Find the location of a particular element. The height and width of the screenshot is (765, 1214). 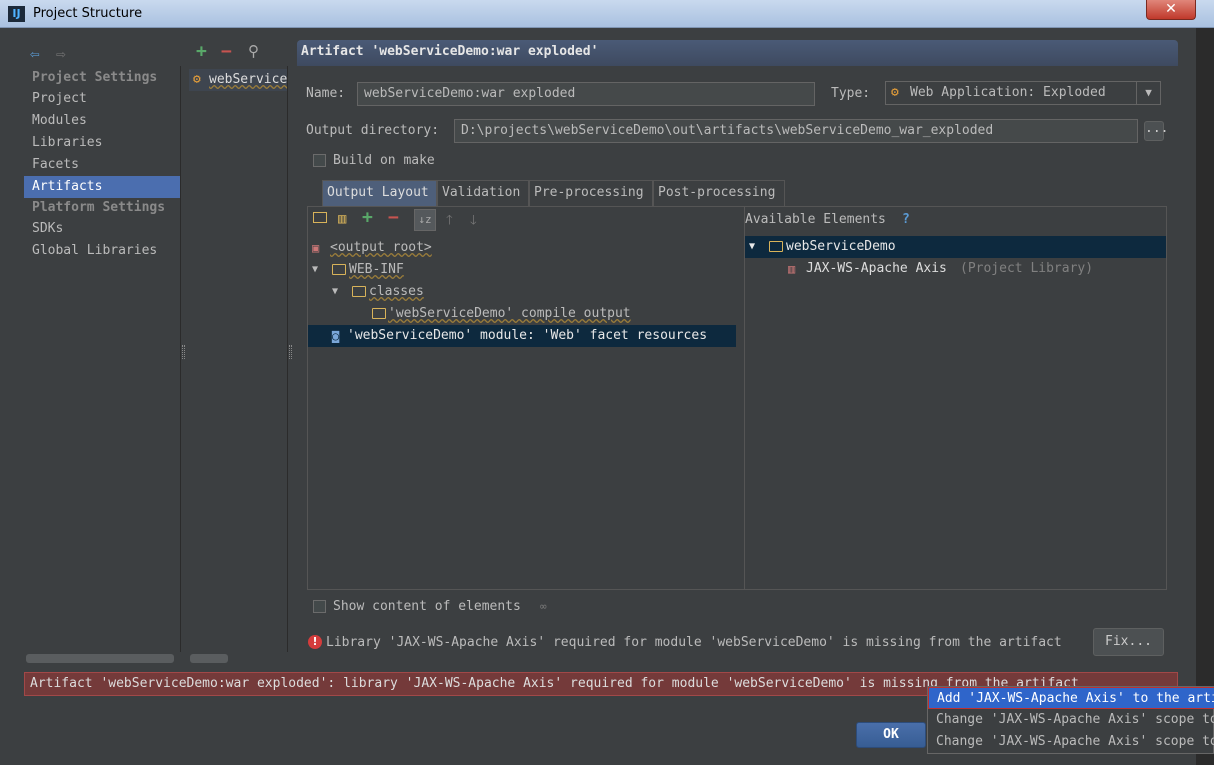

settings-icon: ∞ is located at coordinates (543, 606).